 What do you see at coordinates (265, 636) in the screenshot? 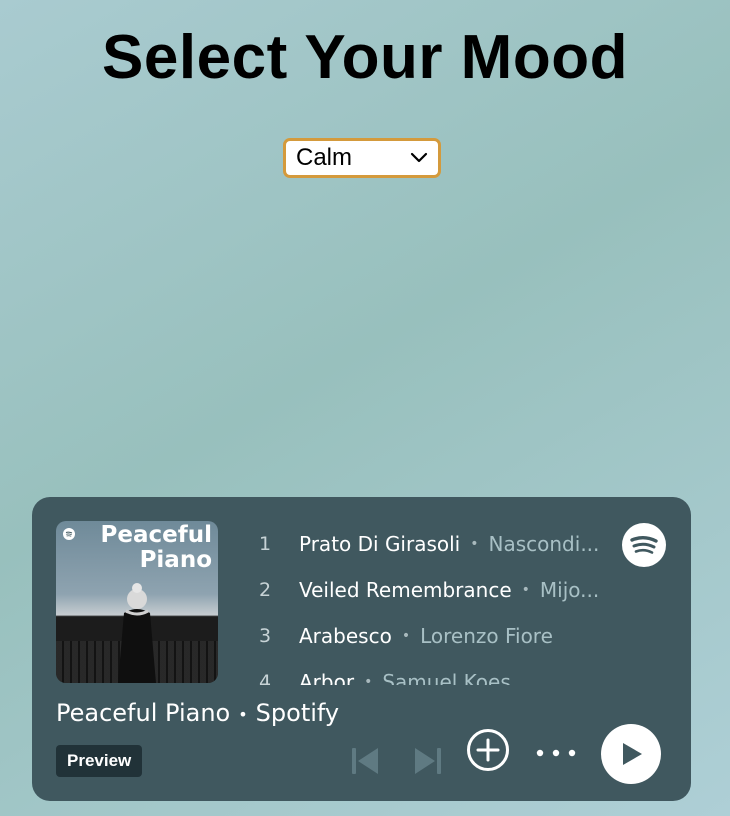
I see `track-number: 3` at bounding box center [265, 636].